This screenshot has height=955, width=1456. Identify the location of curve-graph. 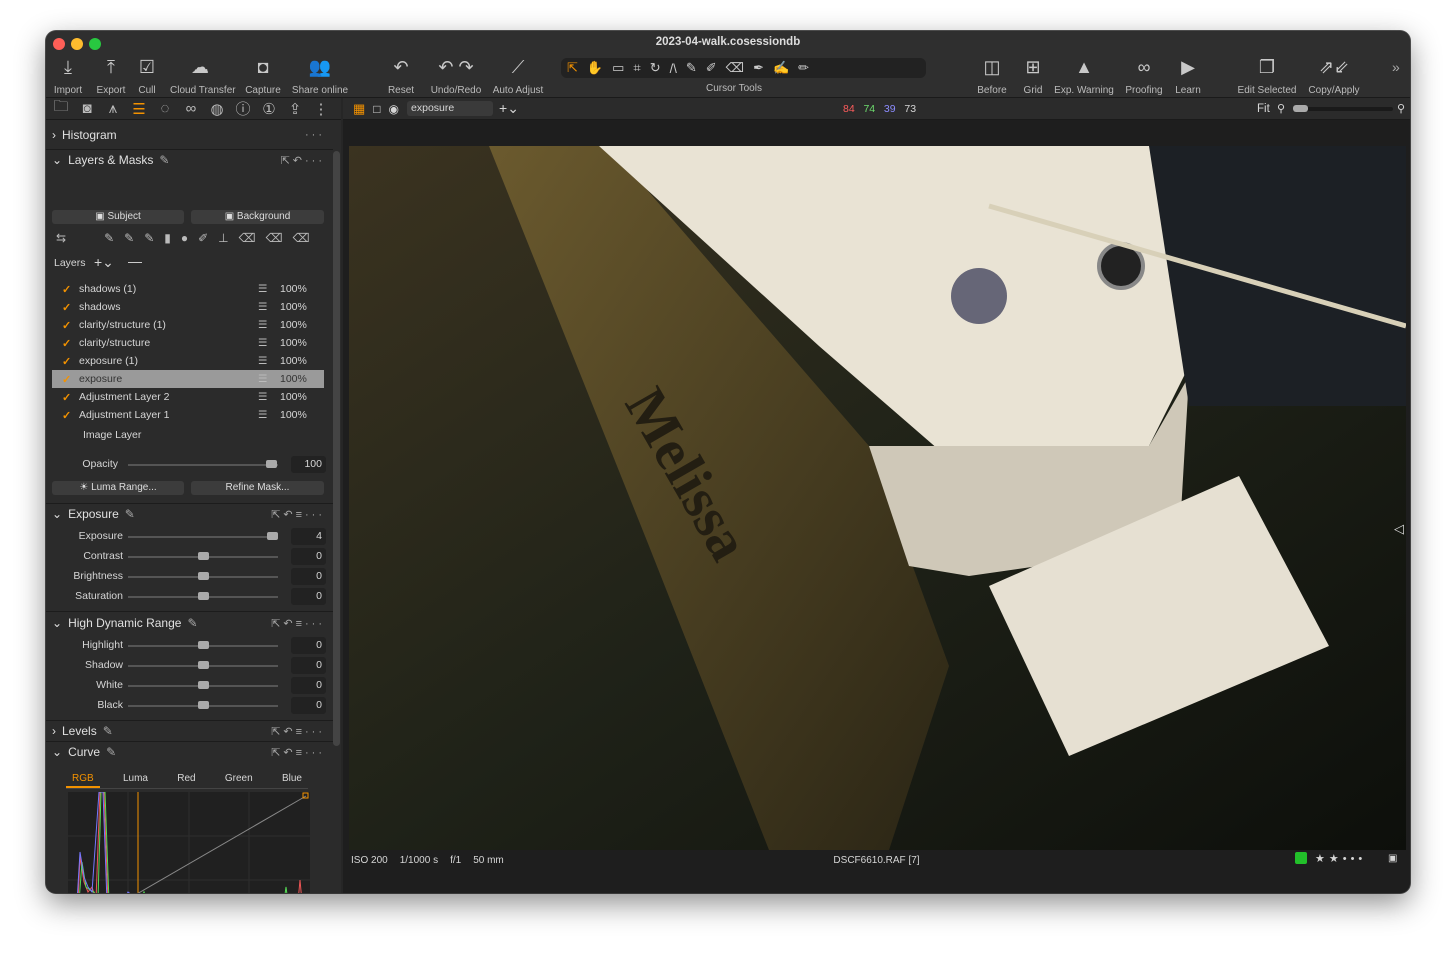
(189, 842).